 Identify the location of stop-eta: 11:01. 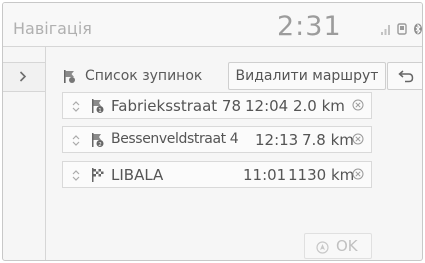
(265, 175).